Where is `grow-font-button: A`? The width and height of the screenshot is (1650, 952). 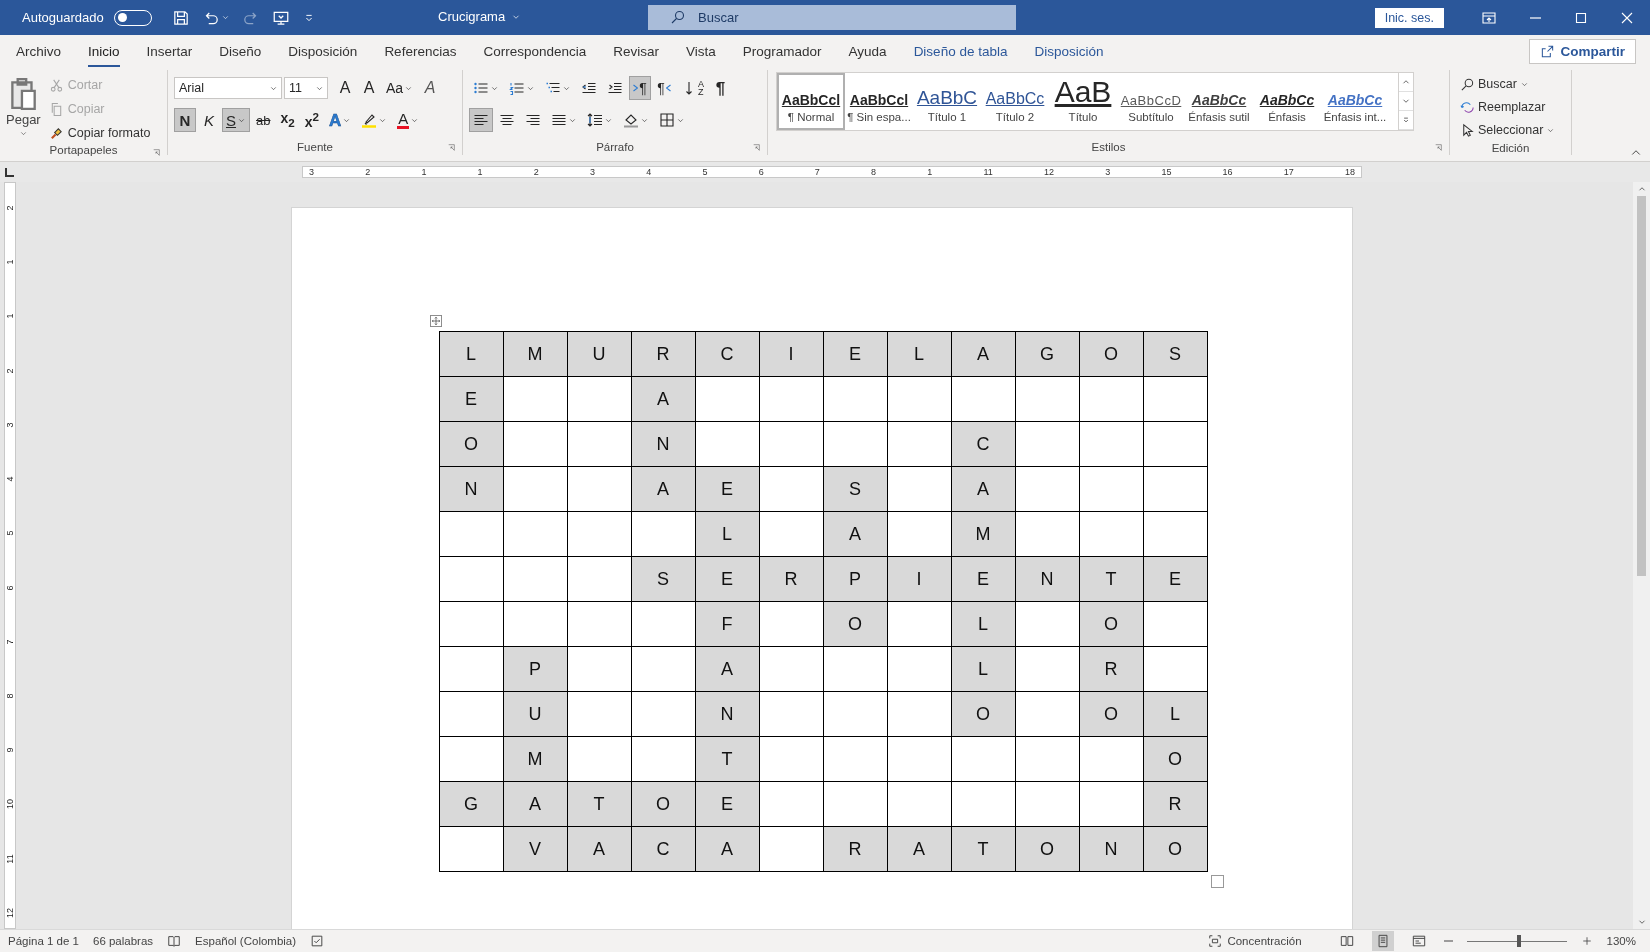 grow-font-button: A is located at coordinates (345, 88).